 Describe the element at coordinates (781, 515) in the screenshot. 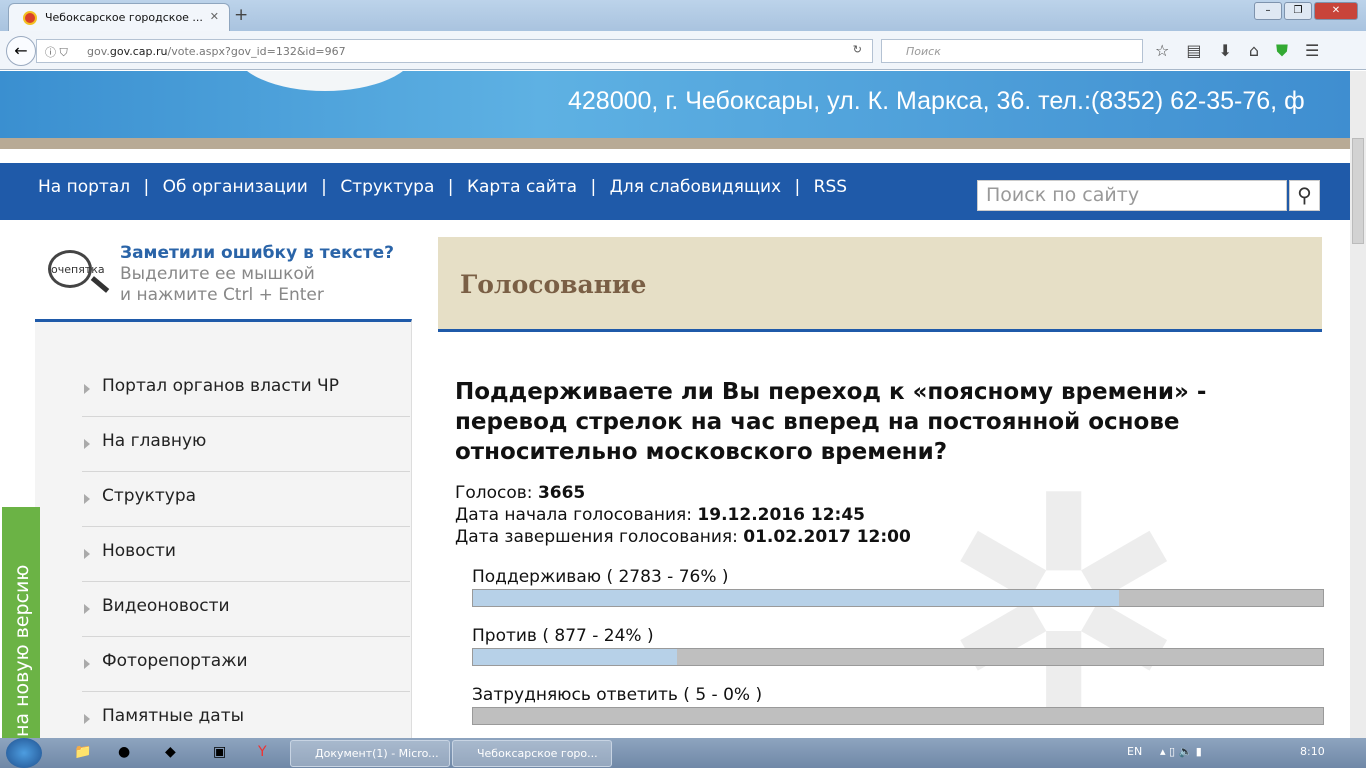

I see `start-date: 19.12.2016 12:45` at that location.